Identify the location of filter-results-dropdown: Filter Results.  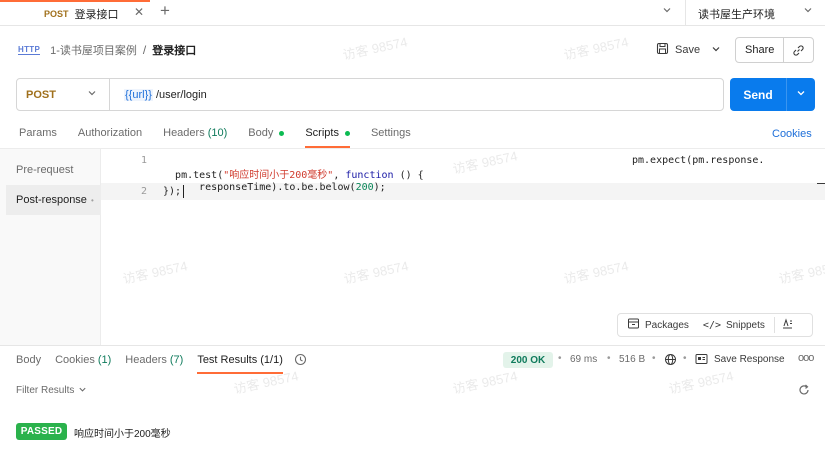
(51, 390).